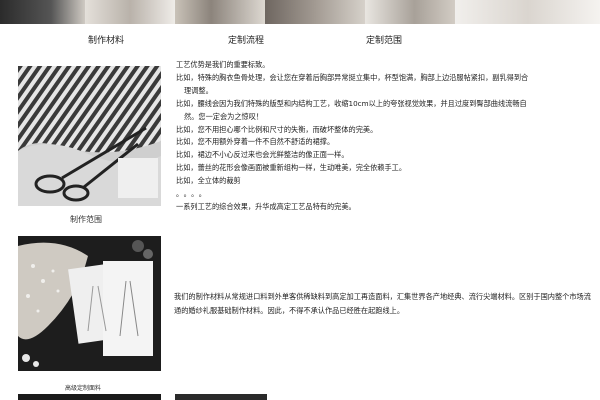 The height and width of the screenshot is (400, 600). Describe the element at coordinates (193, 194) in the screenshot. I see `text-line: 。。。。` at that location.